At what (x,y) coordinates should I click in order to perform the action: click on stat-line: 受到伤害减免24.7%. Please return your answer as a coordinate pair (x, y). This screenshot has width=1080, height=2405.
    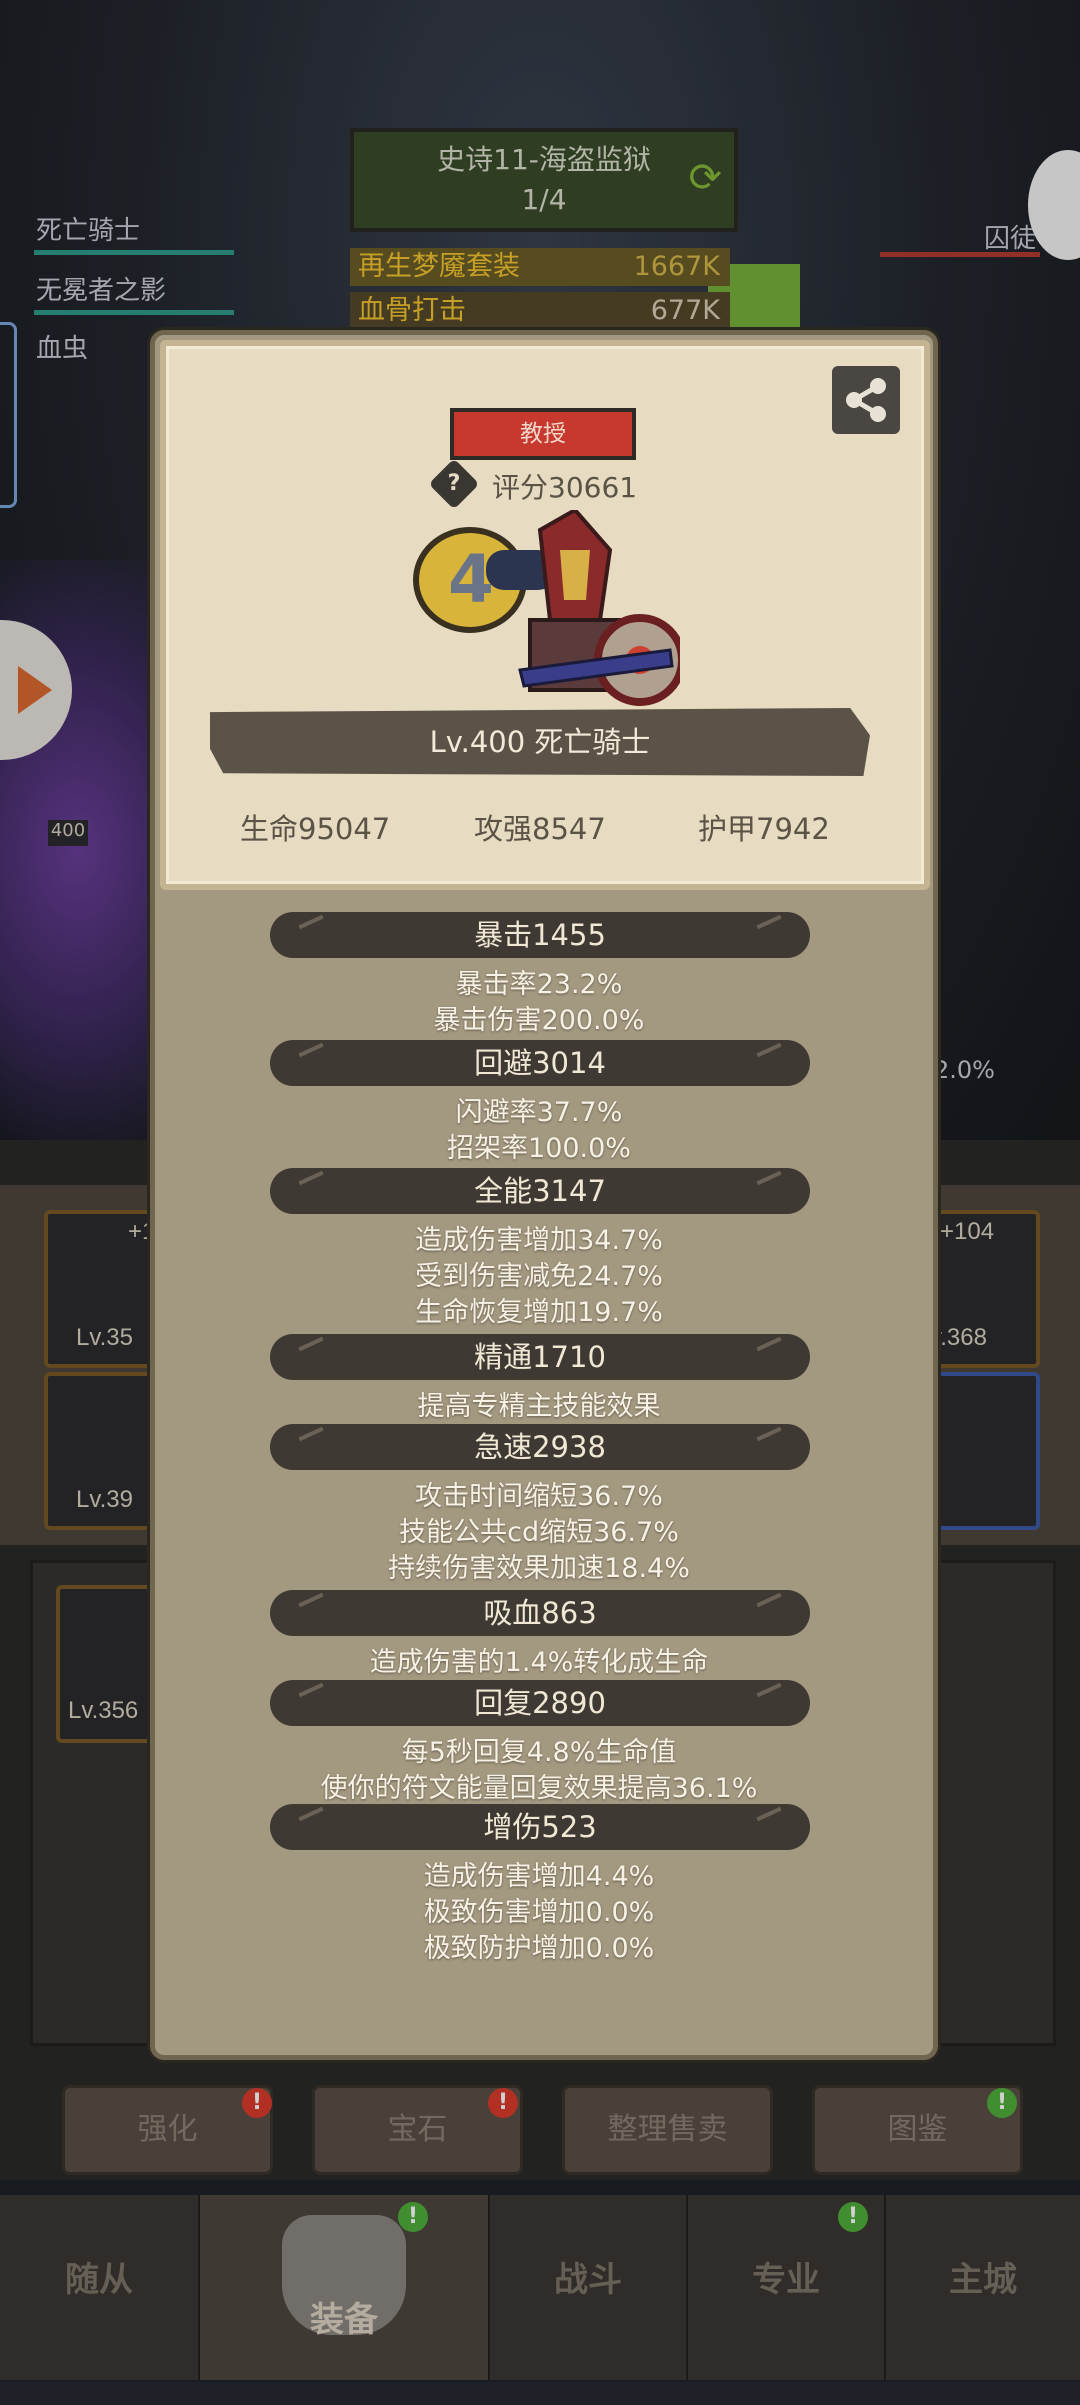
    Looking at the image, I should click on (539, 1276).